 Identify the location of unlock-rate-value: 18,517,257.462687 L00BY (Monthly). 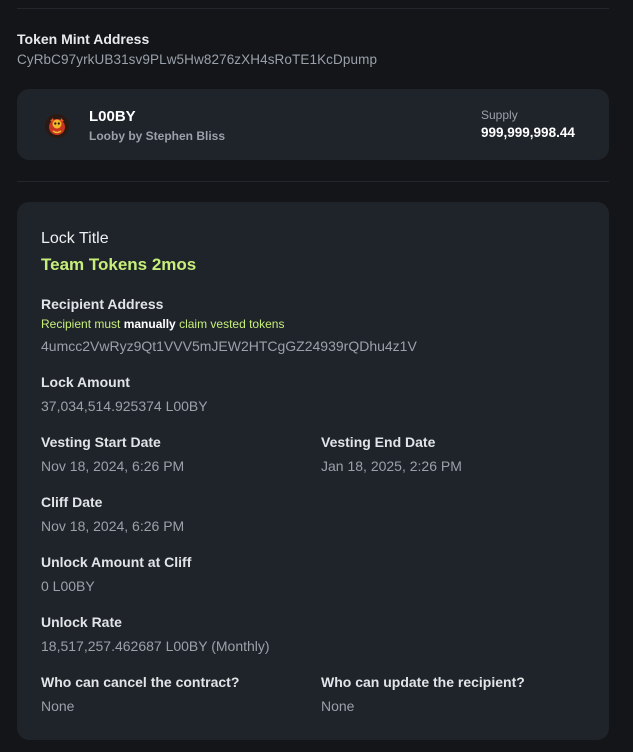
(155, 646).